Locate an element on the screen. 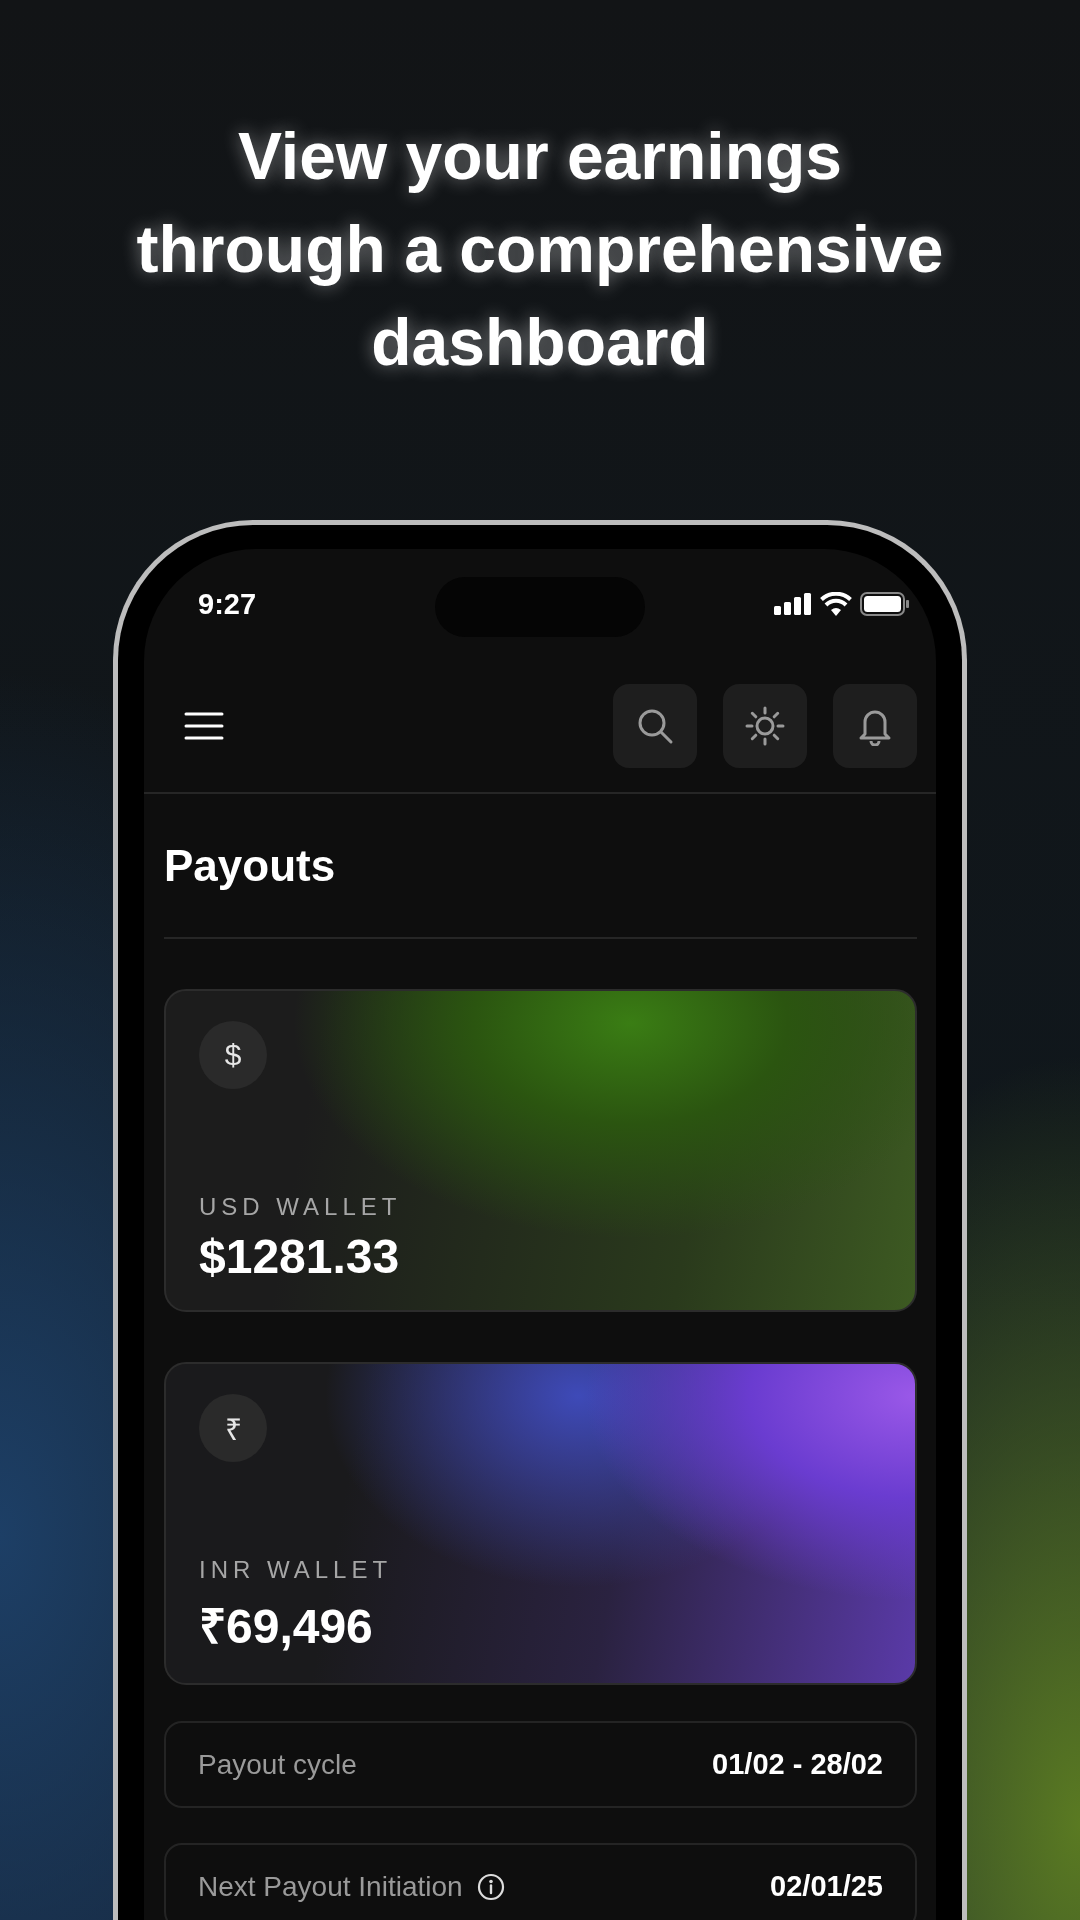  wifi-icon is located at coordinates (836, 604).